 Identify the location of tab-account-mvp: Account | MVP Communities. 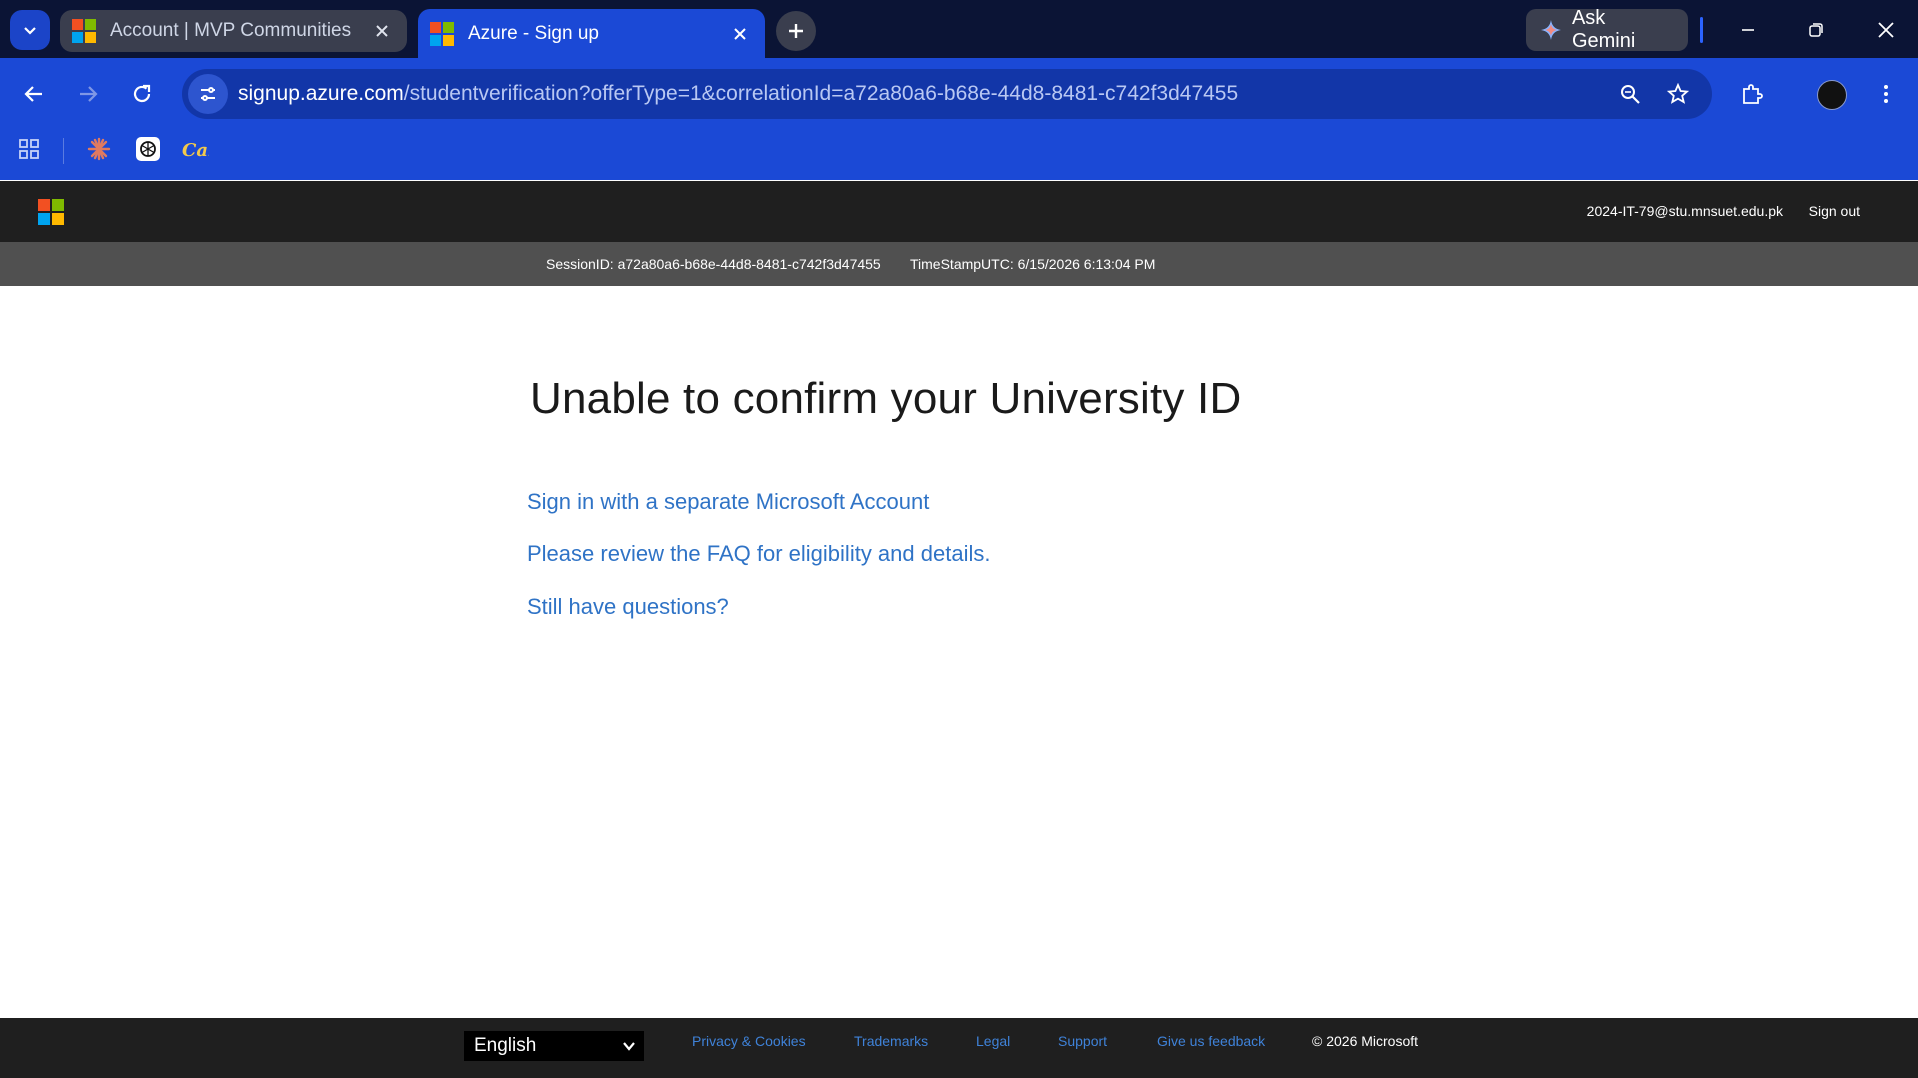
(233, 31).